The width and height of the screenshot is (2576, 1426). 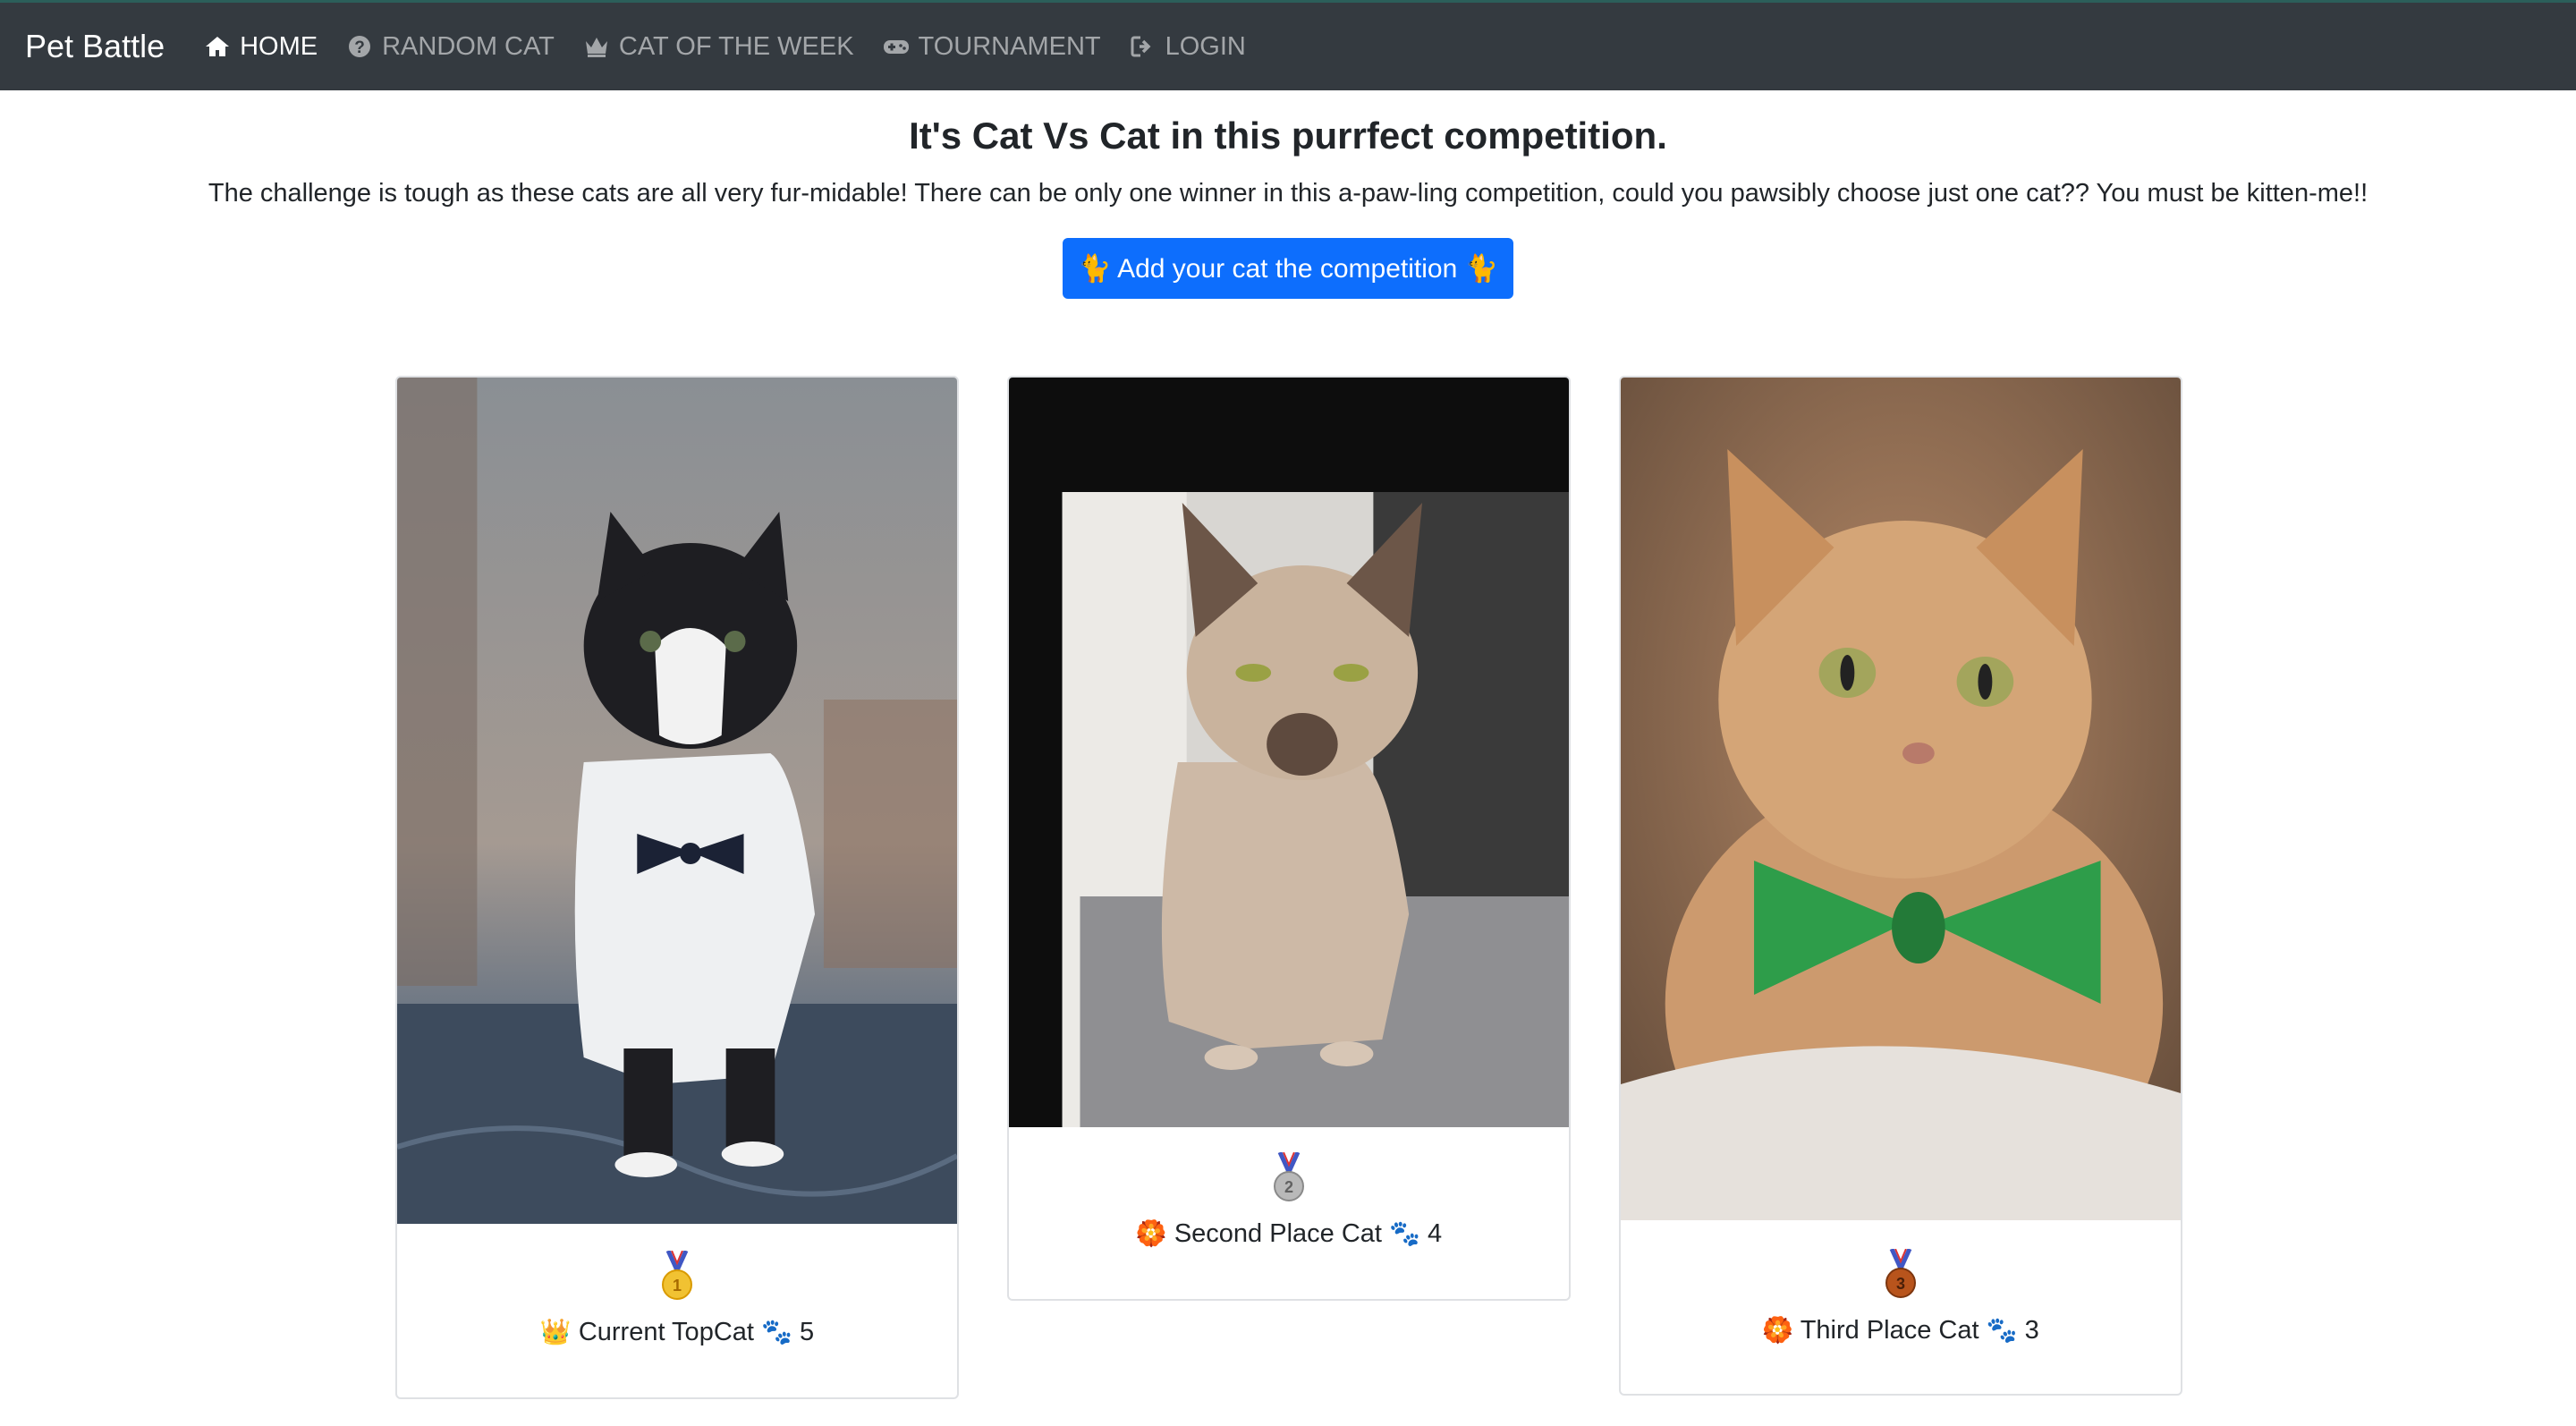 I want to click on vote-count: 4, so click(x=1435, y=1234).